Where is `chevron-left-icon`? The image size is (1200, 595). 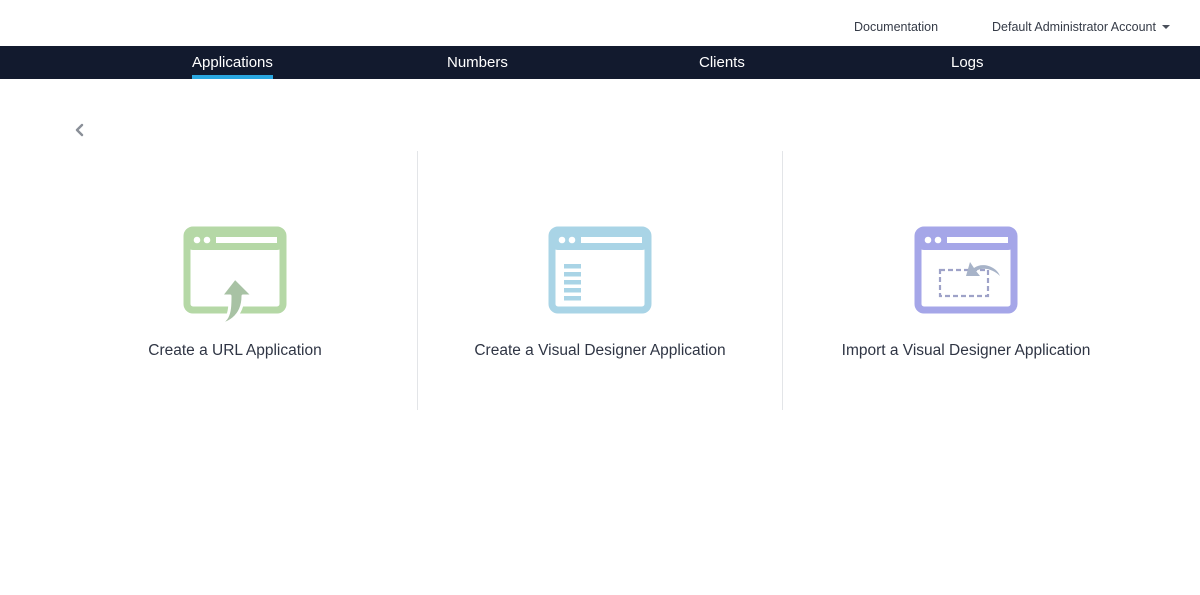 chevron-left-icon is located at coordinates (79, 130).